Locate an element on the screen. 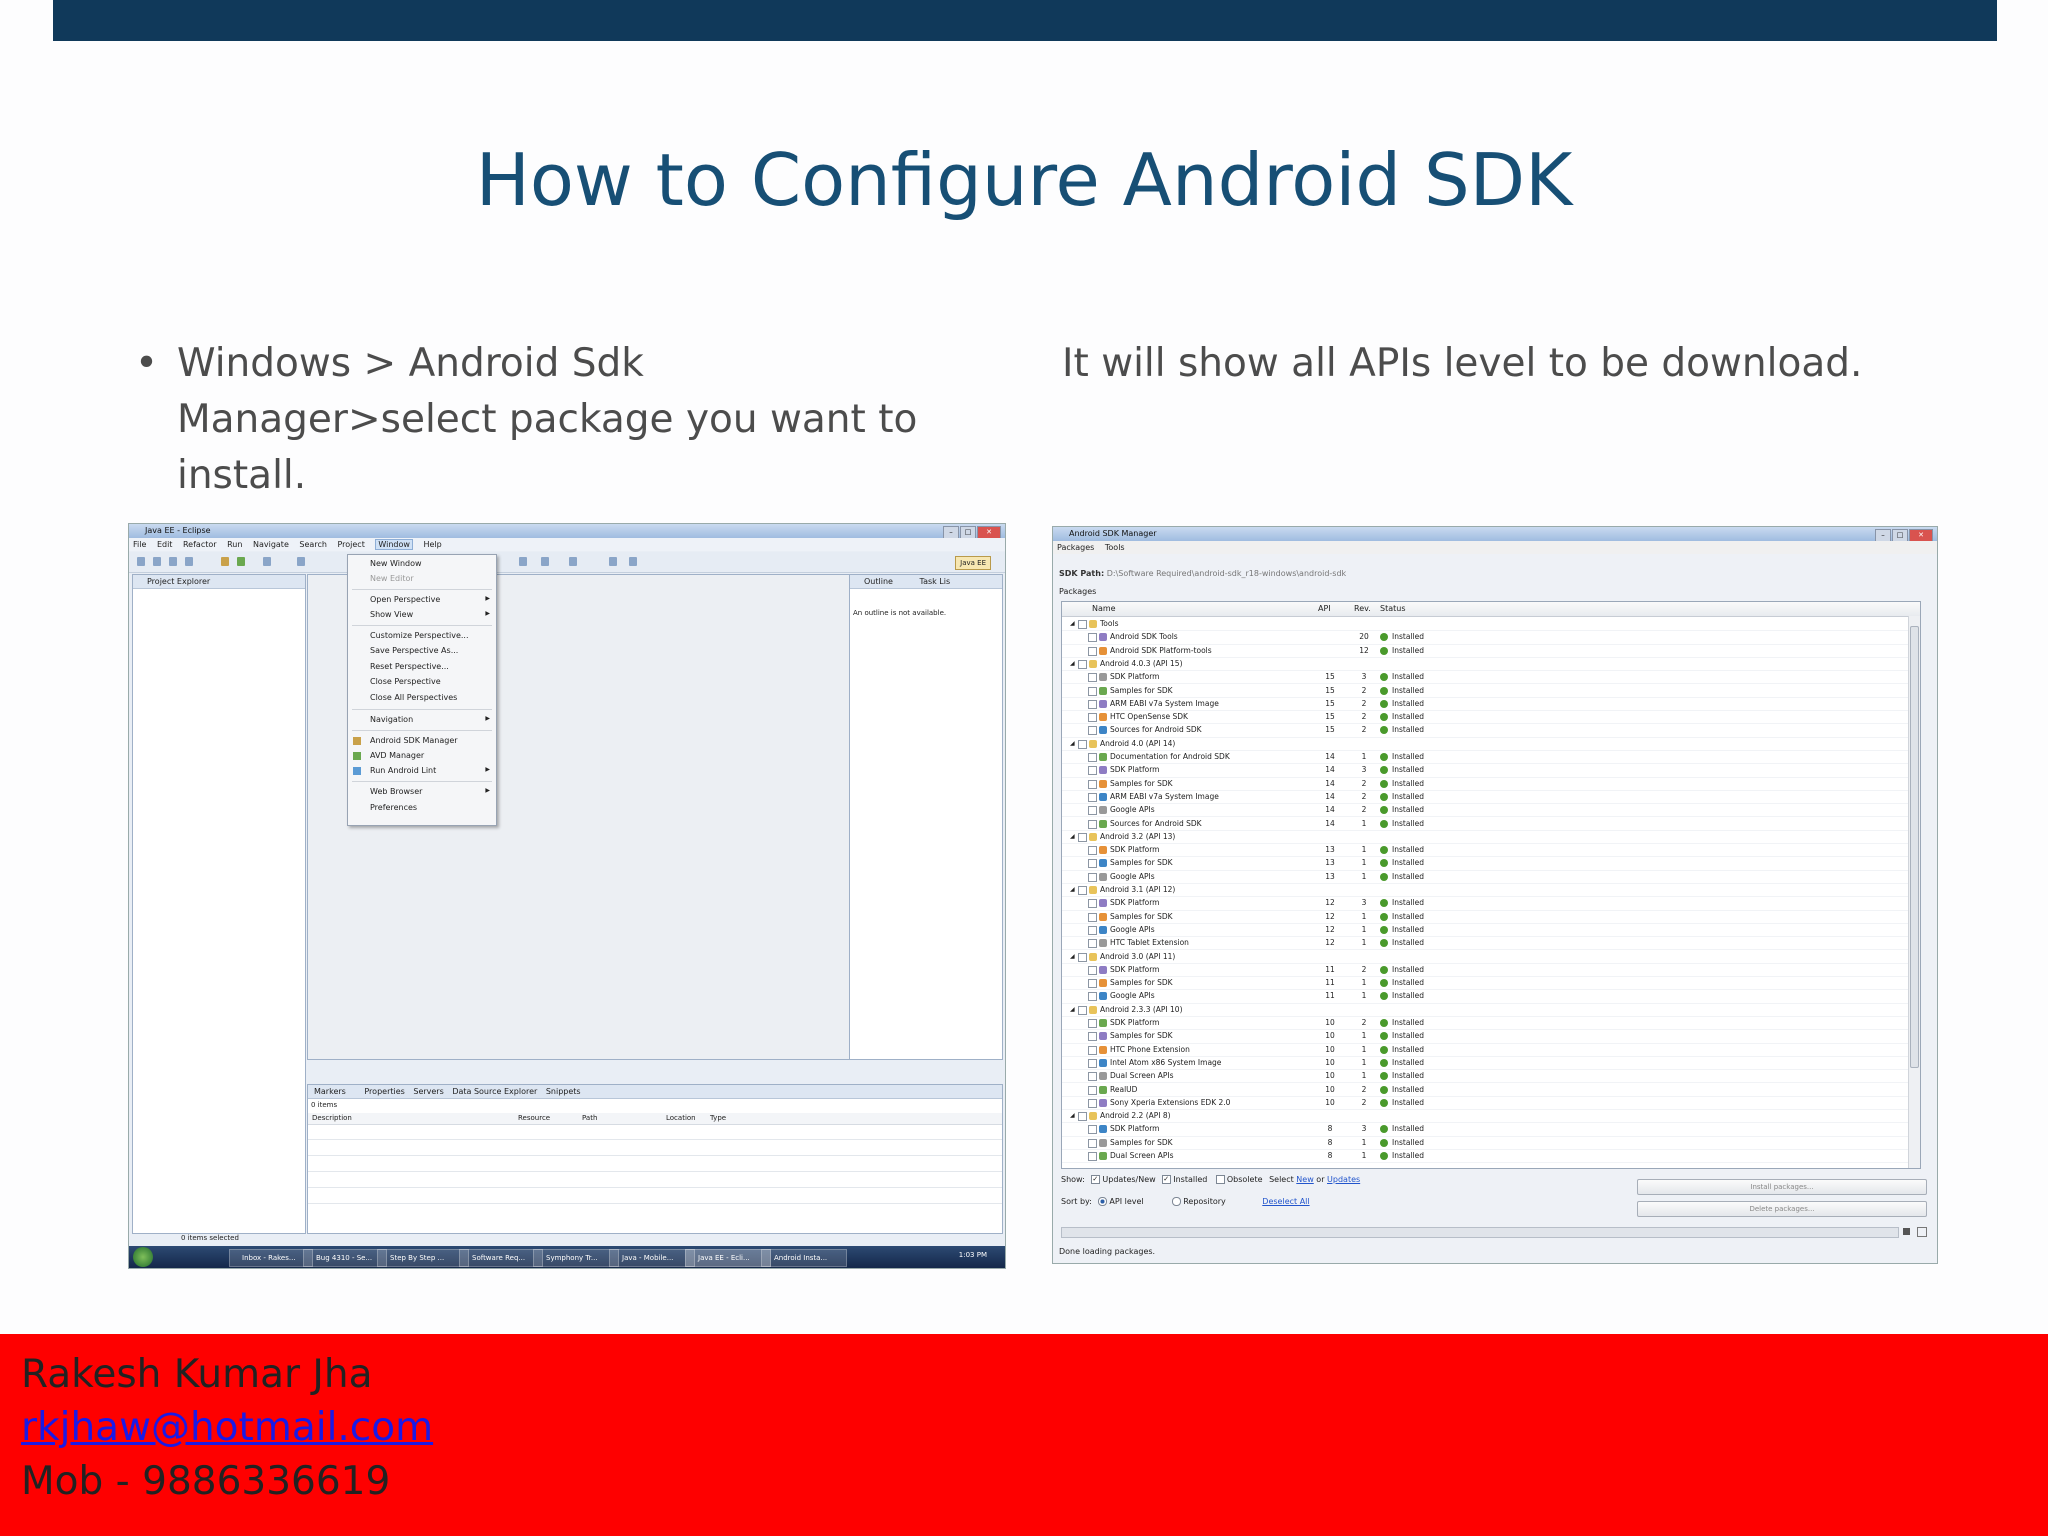 Image resolution: width=2048 pixels, height=1536 pixels. package-row: RealUD 10 2 Installed is located at coordinates (1485, 1090).